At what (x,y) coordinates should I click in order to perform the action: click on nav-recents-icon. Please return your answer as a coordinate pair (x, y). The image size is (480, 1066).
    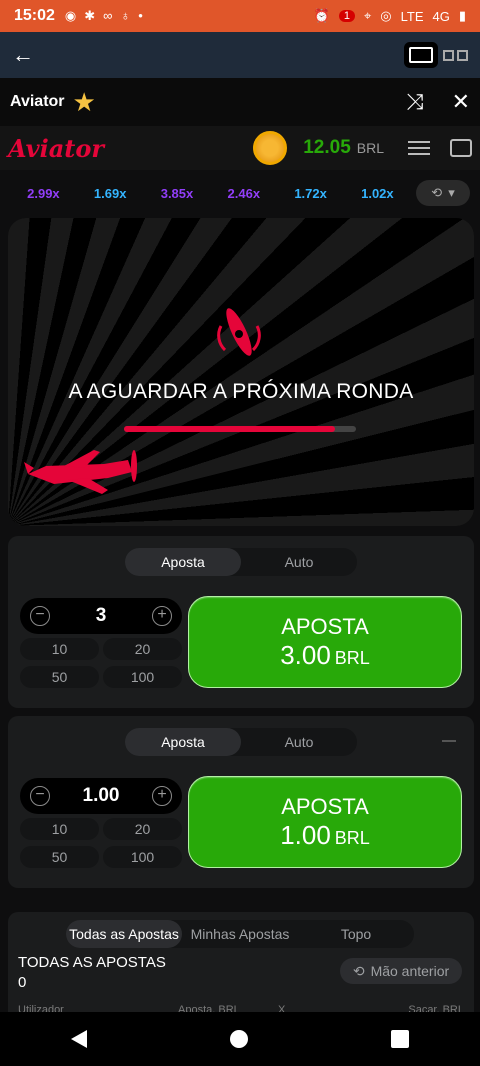
    Looking at the image, I should click on (399, 1039).